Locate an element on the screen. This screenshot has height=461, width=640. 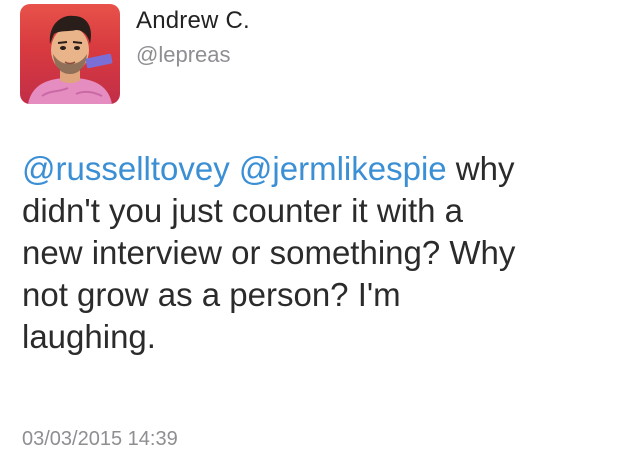
tweet-timestamp: 03/03/2015 14:39 is located at coordinates (100, 439).